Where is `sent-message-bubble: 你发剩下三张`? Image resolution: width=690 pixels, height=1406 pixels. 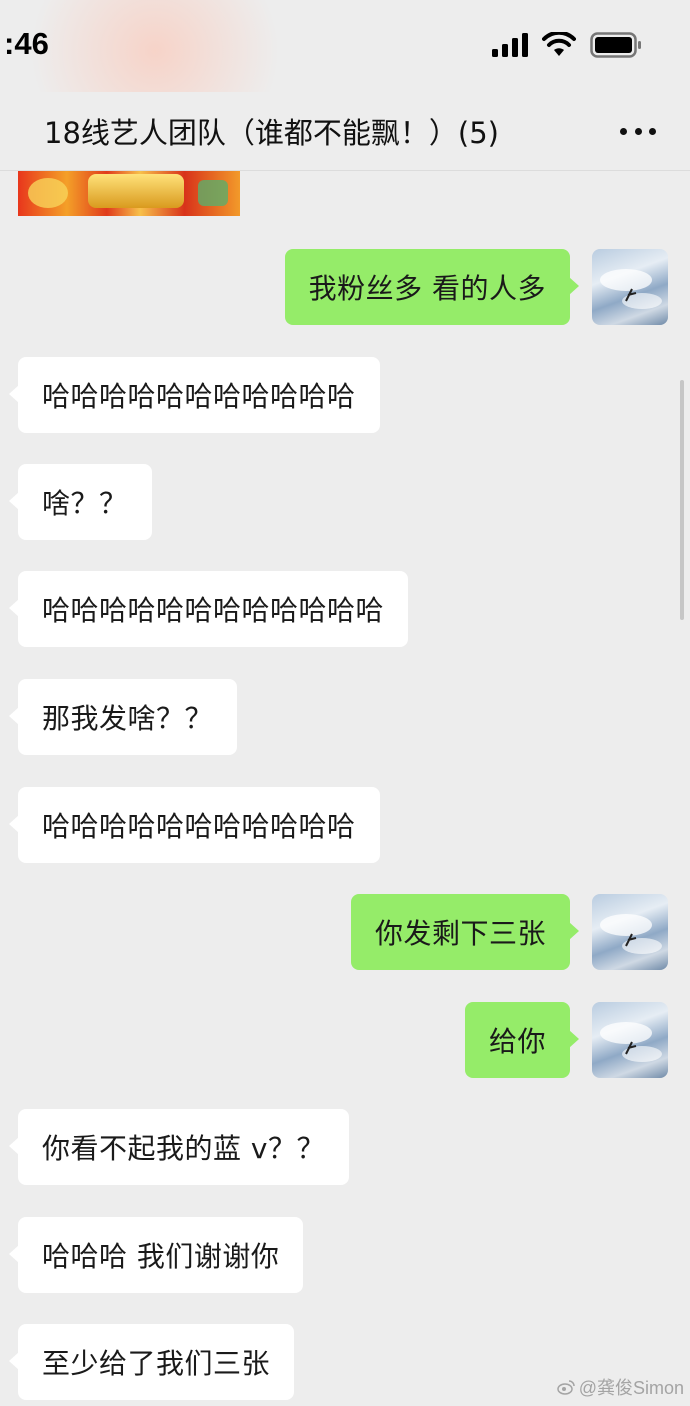 sent-message-bubble: 你发剩下三张 is located at coordinates (465, 932).